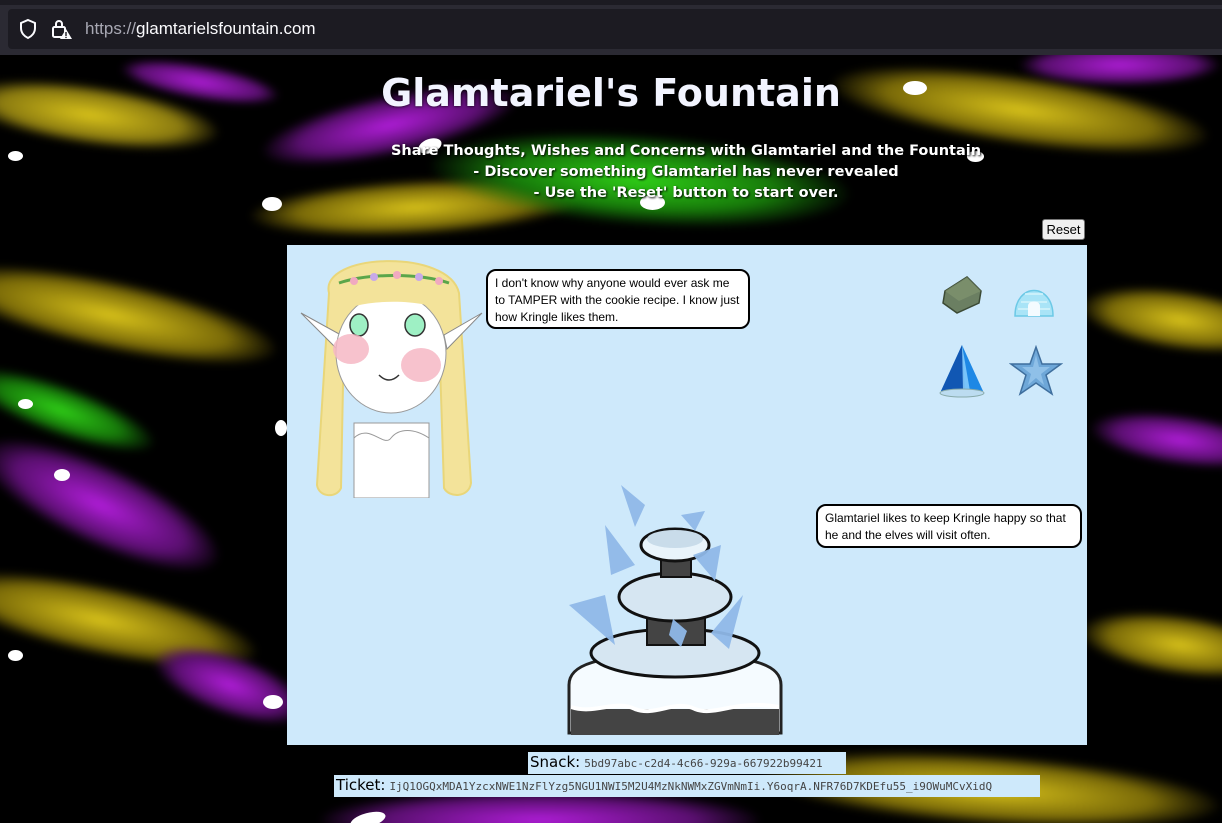 Image resolution: width=1222 pixels, height=823 pixels. Describe the element at coordinates (703, 763) in the screenshot. I see `snack-value: 5bd97abc-c2d4-4c66-929a-667922b99421` at that location.